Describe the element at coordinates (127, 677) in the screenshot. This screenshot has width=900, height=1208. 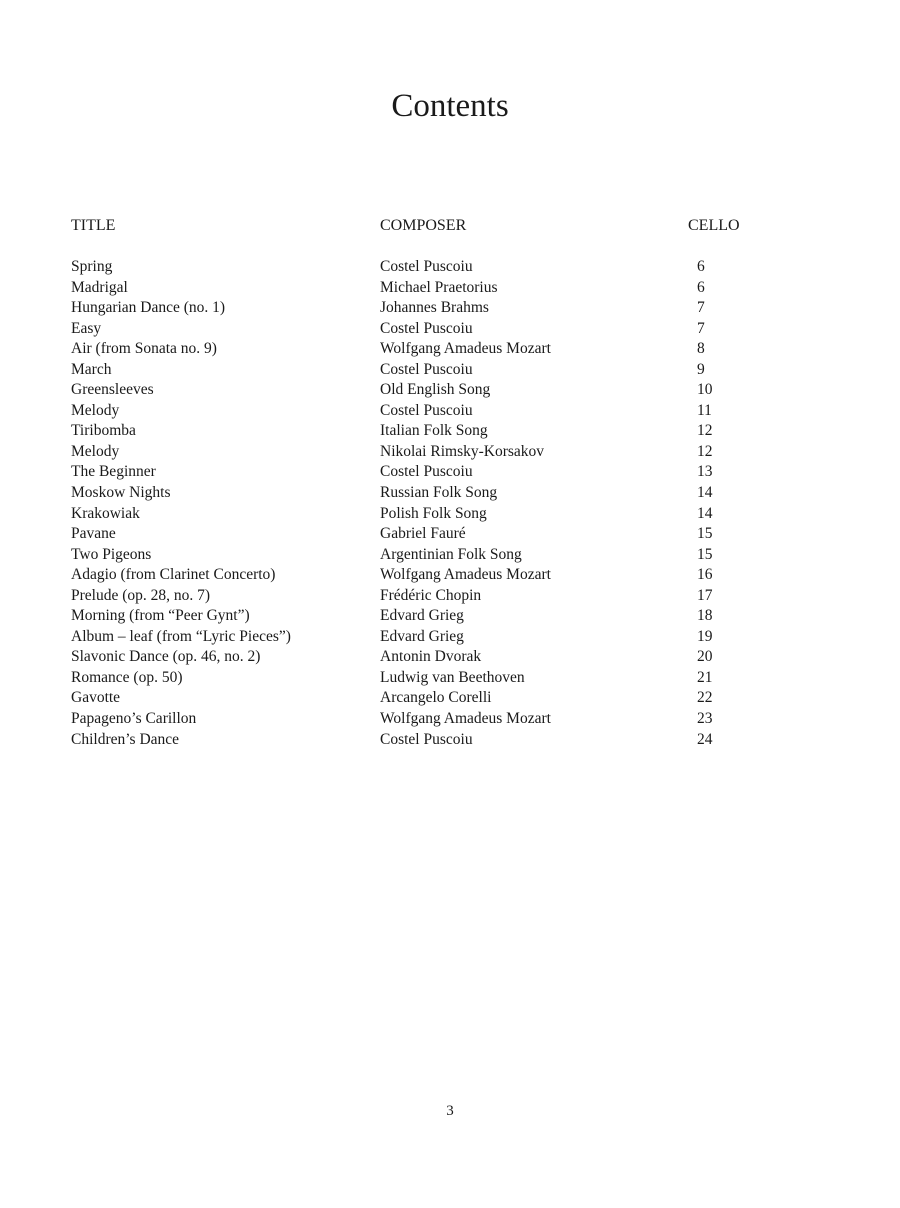
I see `entry-title: Romance (op. 50)` at that location.